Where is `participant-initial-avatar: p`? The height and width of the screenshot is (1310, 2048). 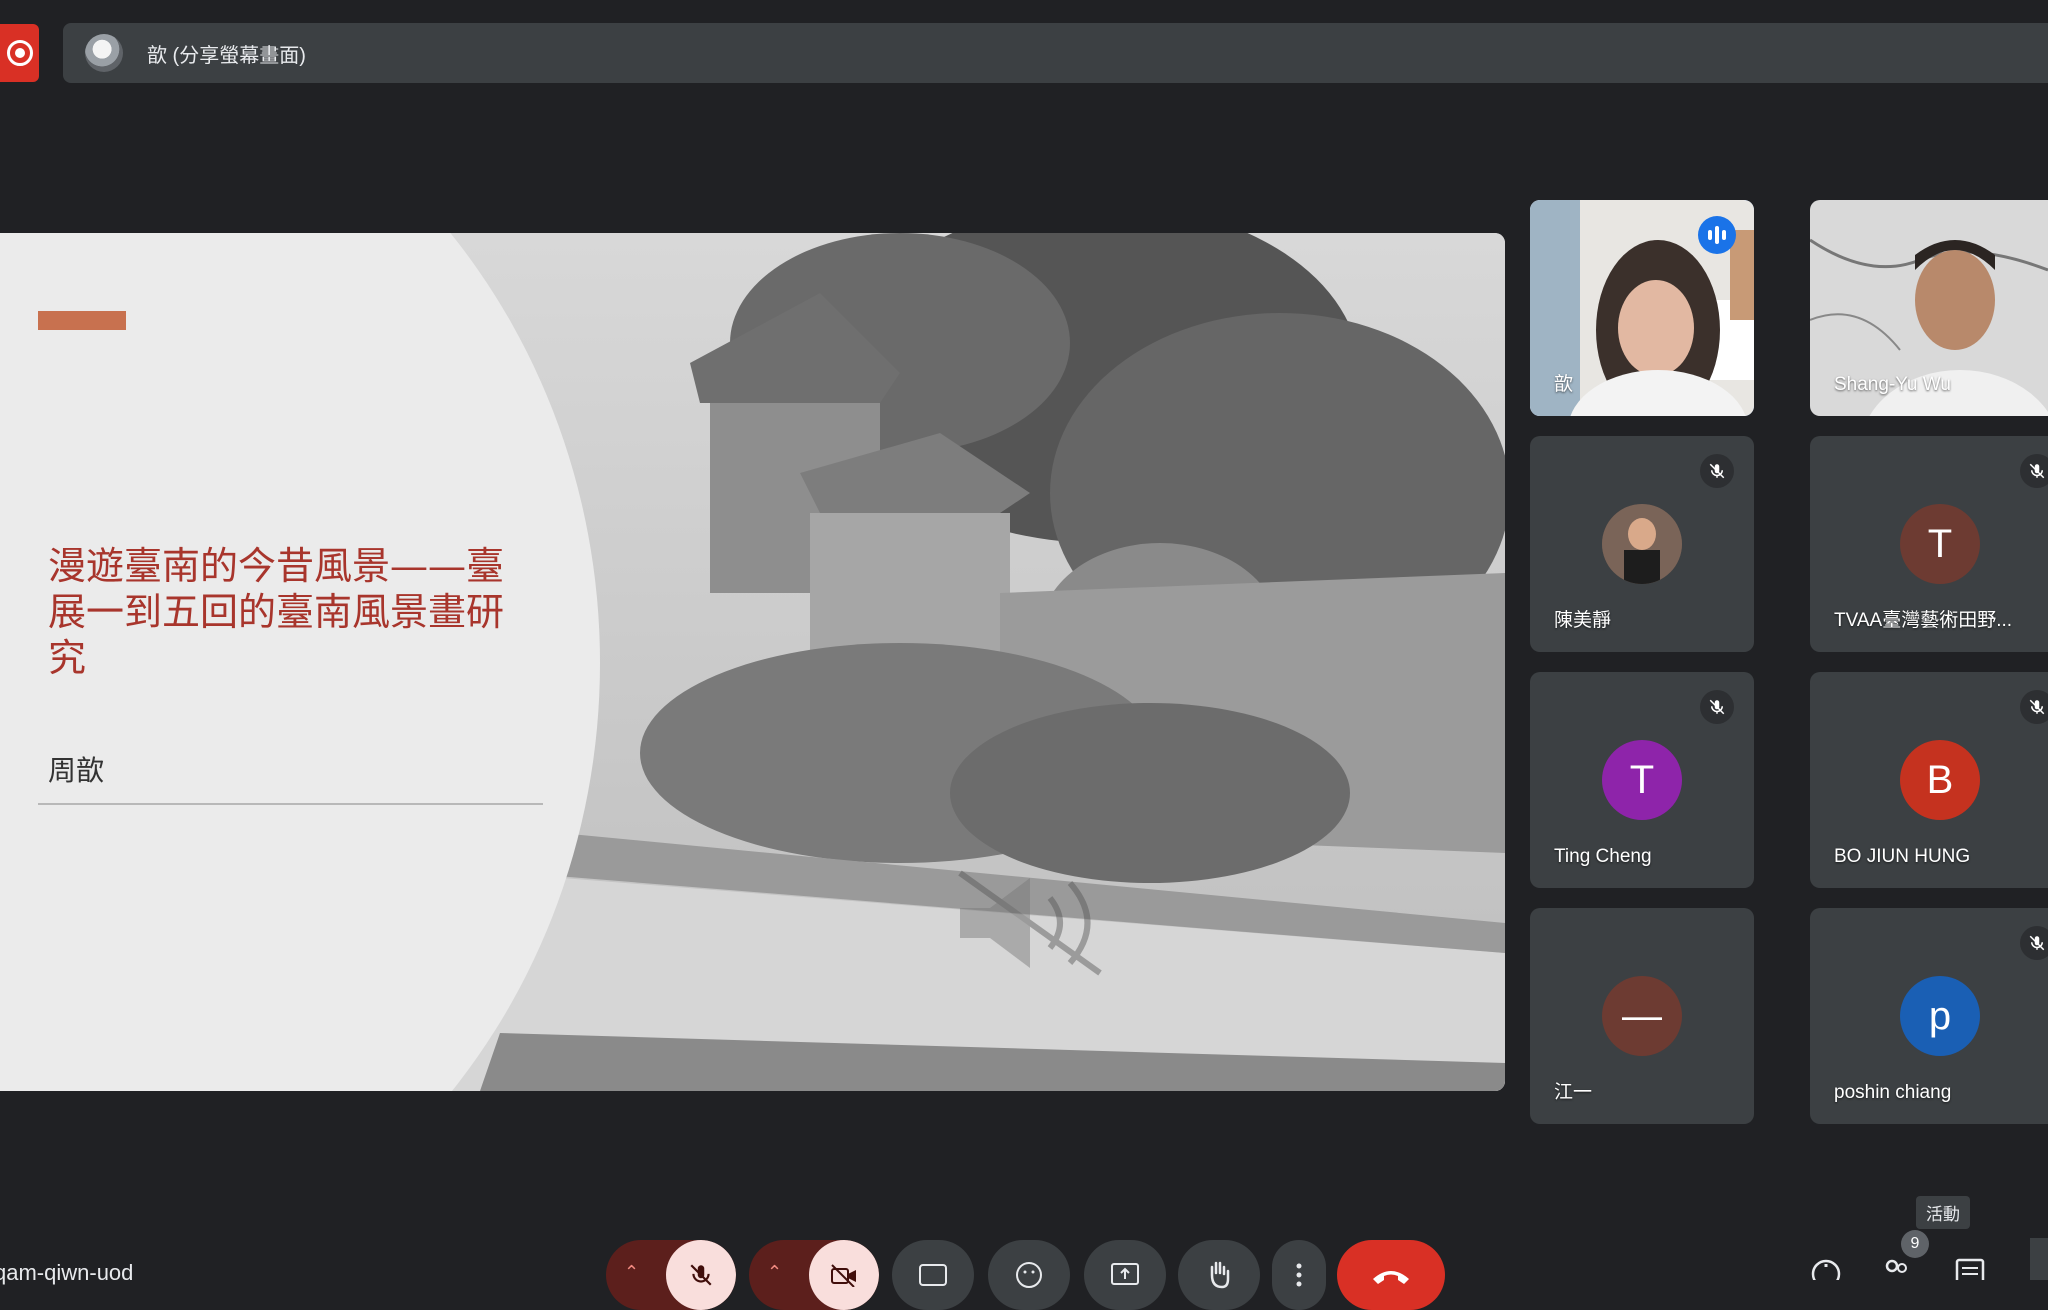 participant-initial-avatar: p is located at coordinates (1940, 1016).